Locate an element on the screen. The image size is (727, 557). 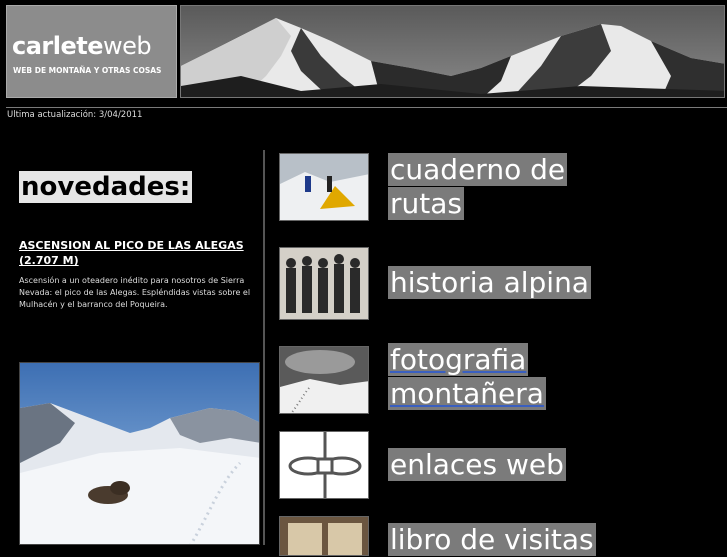
header-banner-photo is located at coordinates (452, 51).